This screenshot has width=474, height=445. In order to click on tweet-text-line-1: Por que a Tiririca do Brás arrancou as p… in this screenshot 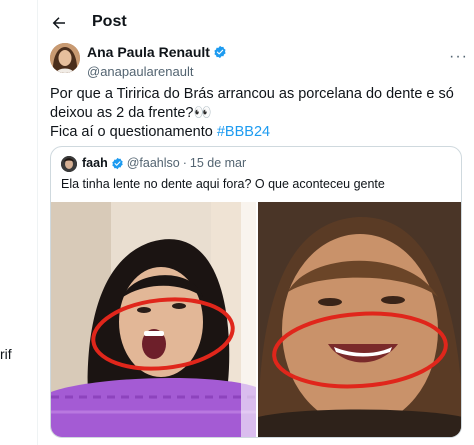, I will do `click(252, 103)`.